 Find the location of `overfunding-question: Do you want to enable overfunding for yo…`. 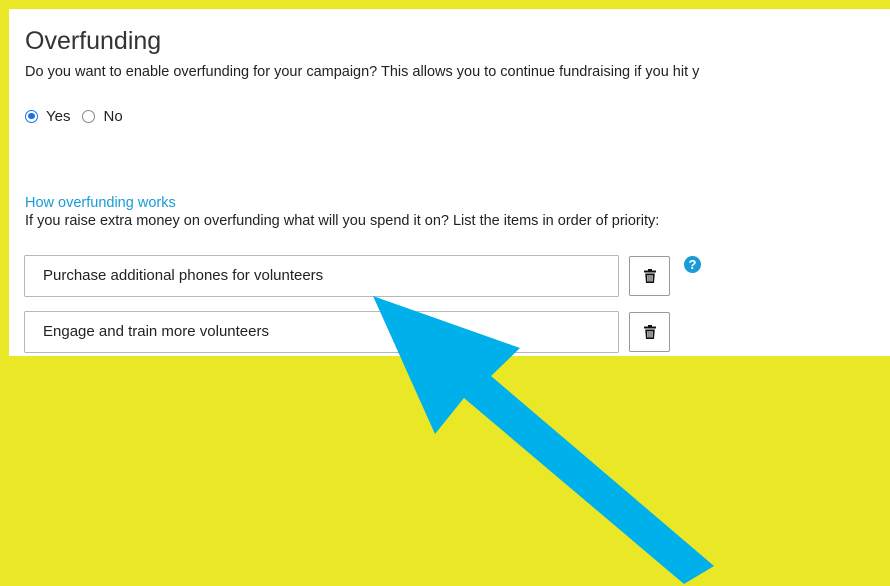

overfunding-question: Do you want to enable overfunding for yo… is located at coordinates (362, 72).